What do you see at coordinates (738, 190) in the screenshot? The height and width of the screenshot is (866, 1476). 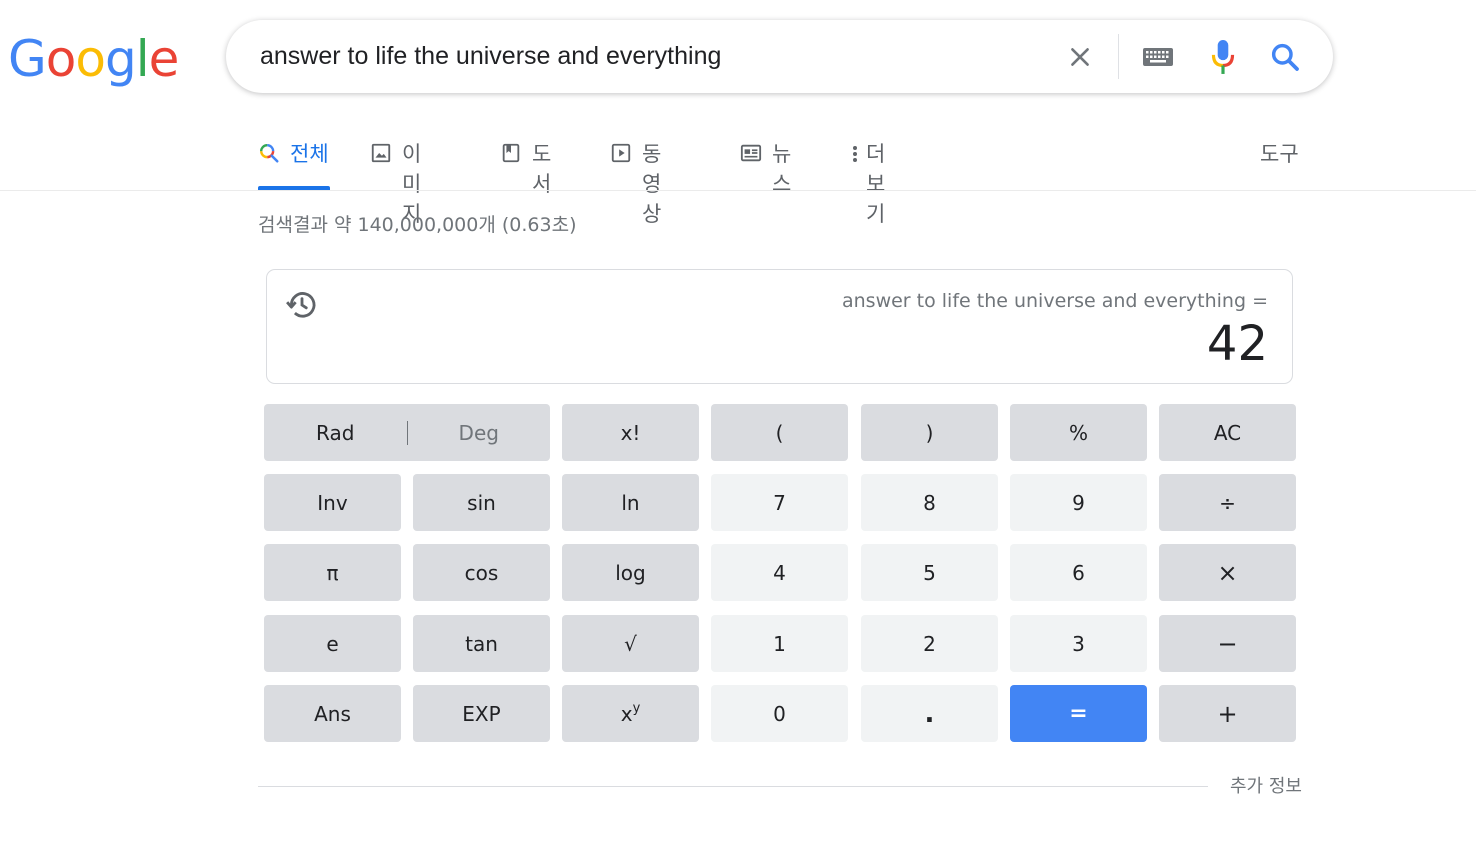 I see `tabs-divider` at bounding box center [738, 190].